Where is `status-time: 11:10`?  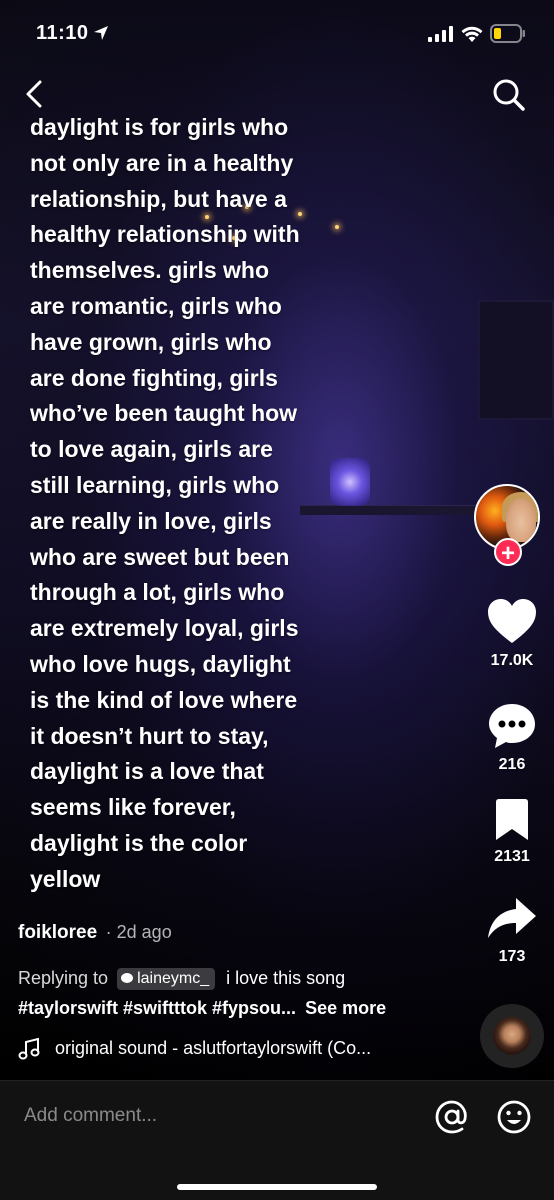
status-time: 11:10 is located at coordinates (62, 33).